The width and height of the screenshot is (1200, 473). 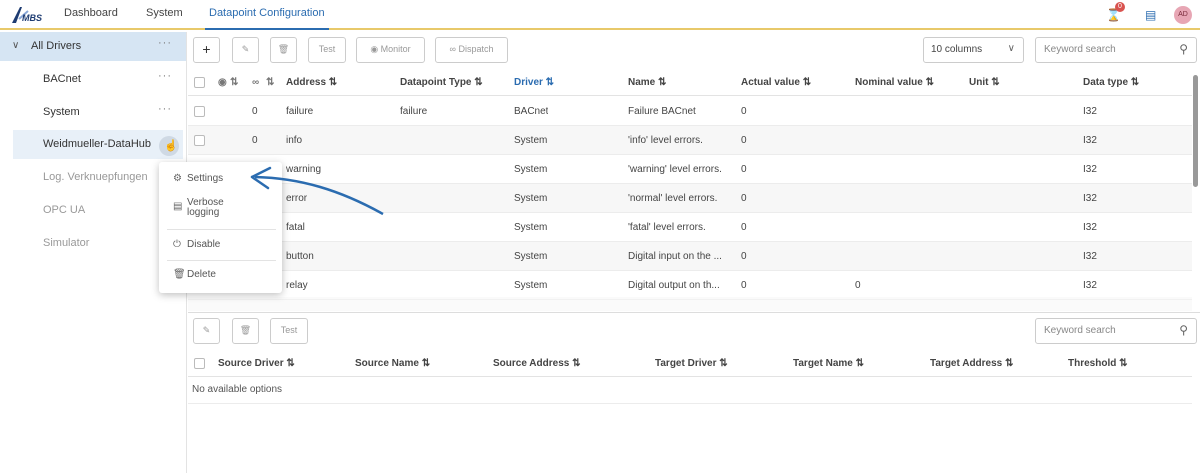 What do you see at coordinates (196, 244) in the screenshot?
I see `menu-item-disable: ⏻ Disable` at bounding box center [196, 244].